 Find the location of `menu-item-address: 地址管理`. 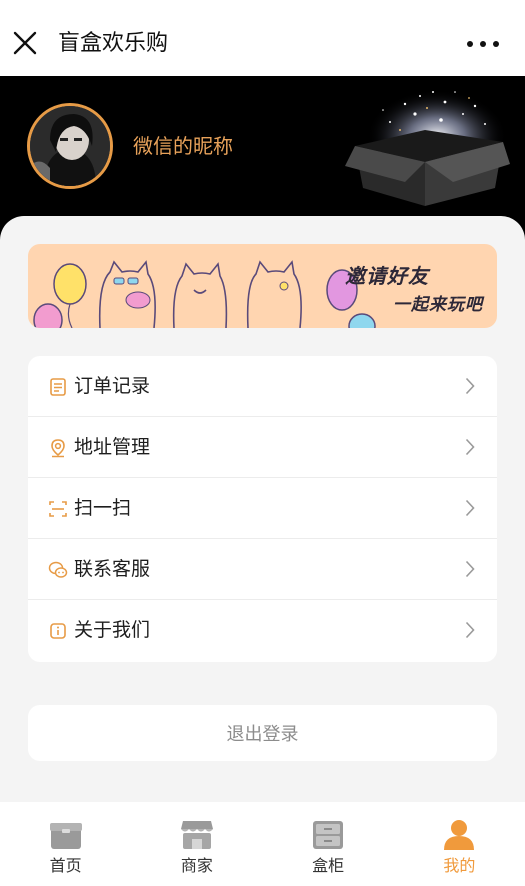

menu-item-address: 地址管理 is located at coordinates (262, 447).